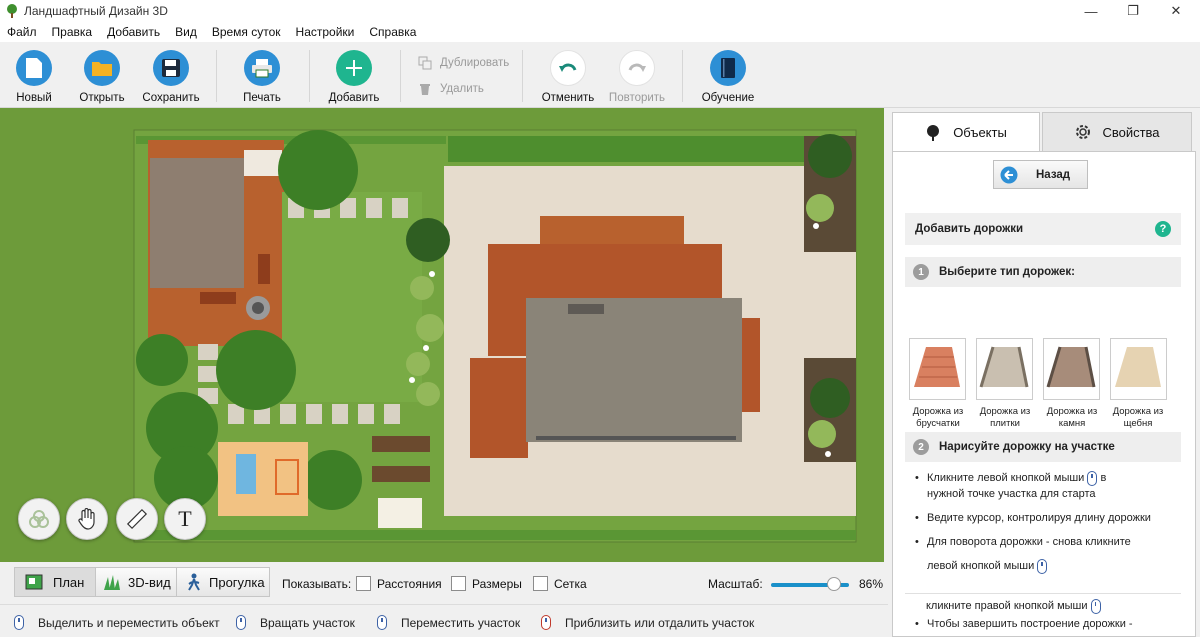 The width and height of the screenshot is (1200, 637). I want to click on menu-help: Справка, so click(393, 32).